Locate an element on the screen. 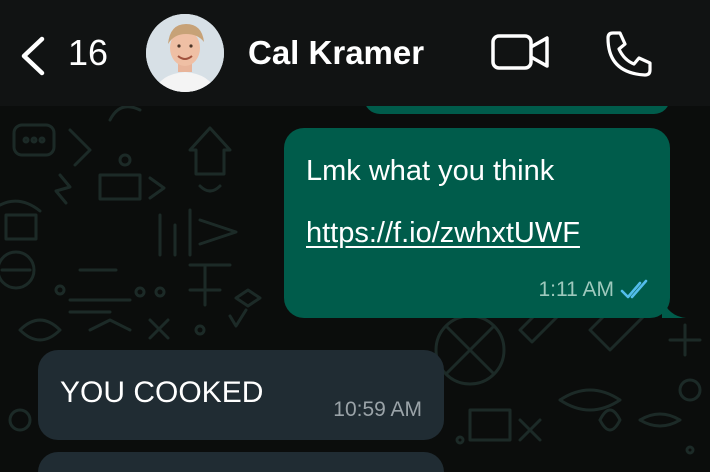 The image size is (710, 472). message-link: https://f.io/zwhxtUWF is located at coordinates (443, 233).